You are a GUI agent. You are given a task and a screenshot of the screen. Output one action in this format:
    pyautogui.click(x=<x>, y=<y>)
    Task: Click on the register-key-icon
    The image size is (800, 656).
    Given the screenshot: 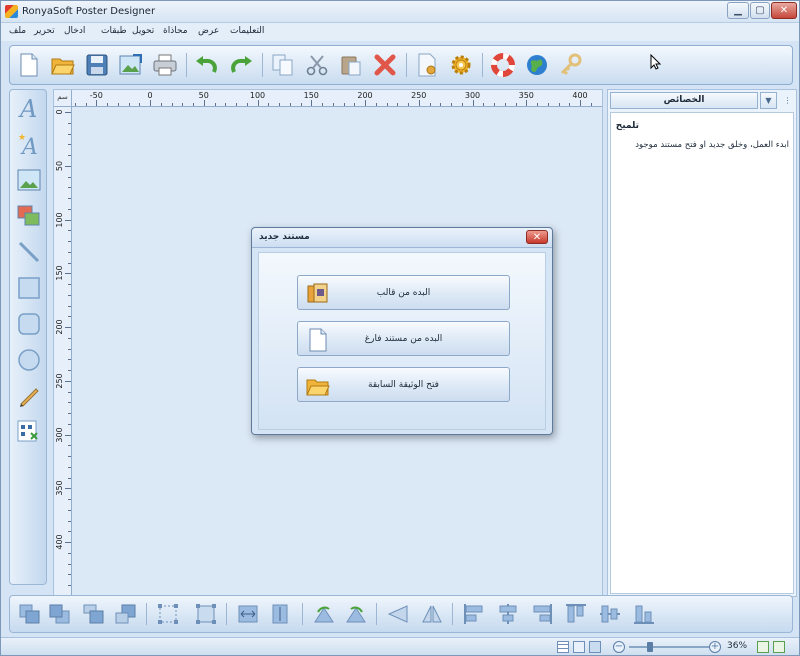 What is the action you would take?
    pyautogui.click(x=571, y=65)
    